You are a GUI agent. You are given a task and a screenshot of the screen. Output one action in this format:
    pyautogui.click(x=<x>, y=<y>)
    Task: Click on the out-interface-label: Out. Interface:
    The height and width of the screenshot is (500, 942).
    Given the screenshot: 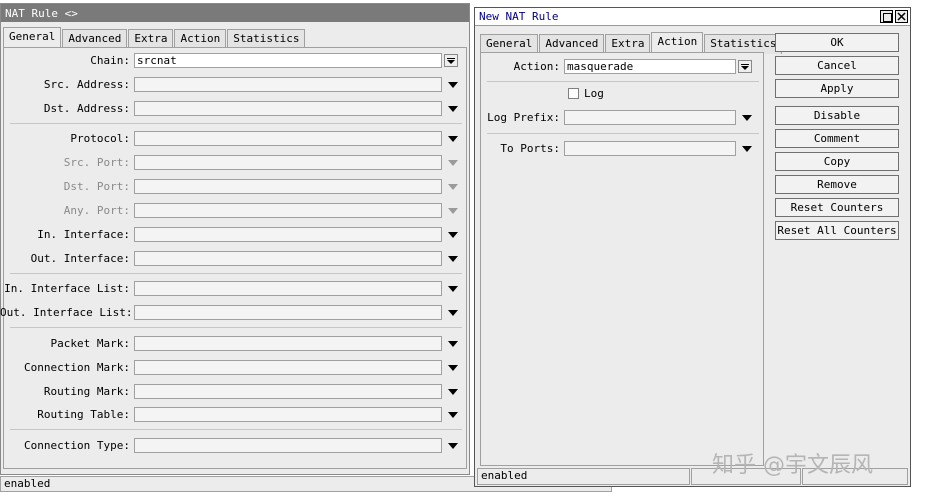 What is the action you would take?
    pyautogui.click(x=80, y=258)
    